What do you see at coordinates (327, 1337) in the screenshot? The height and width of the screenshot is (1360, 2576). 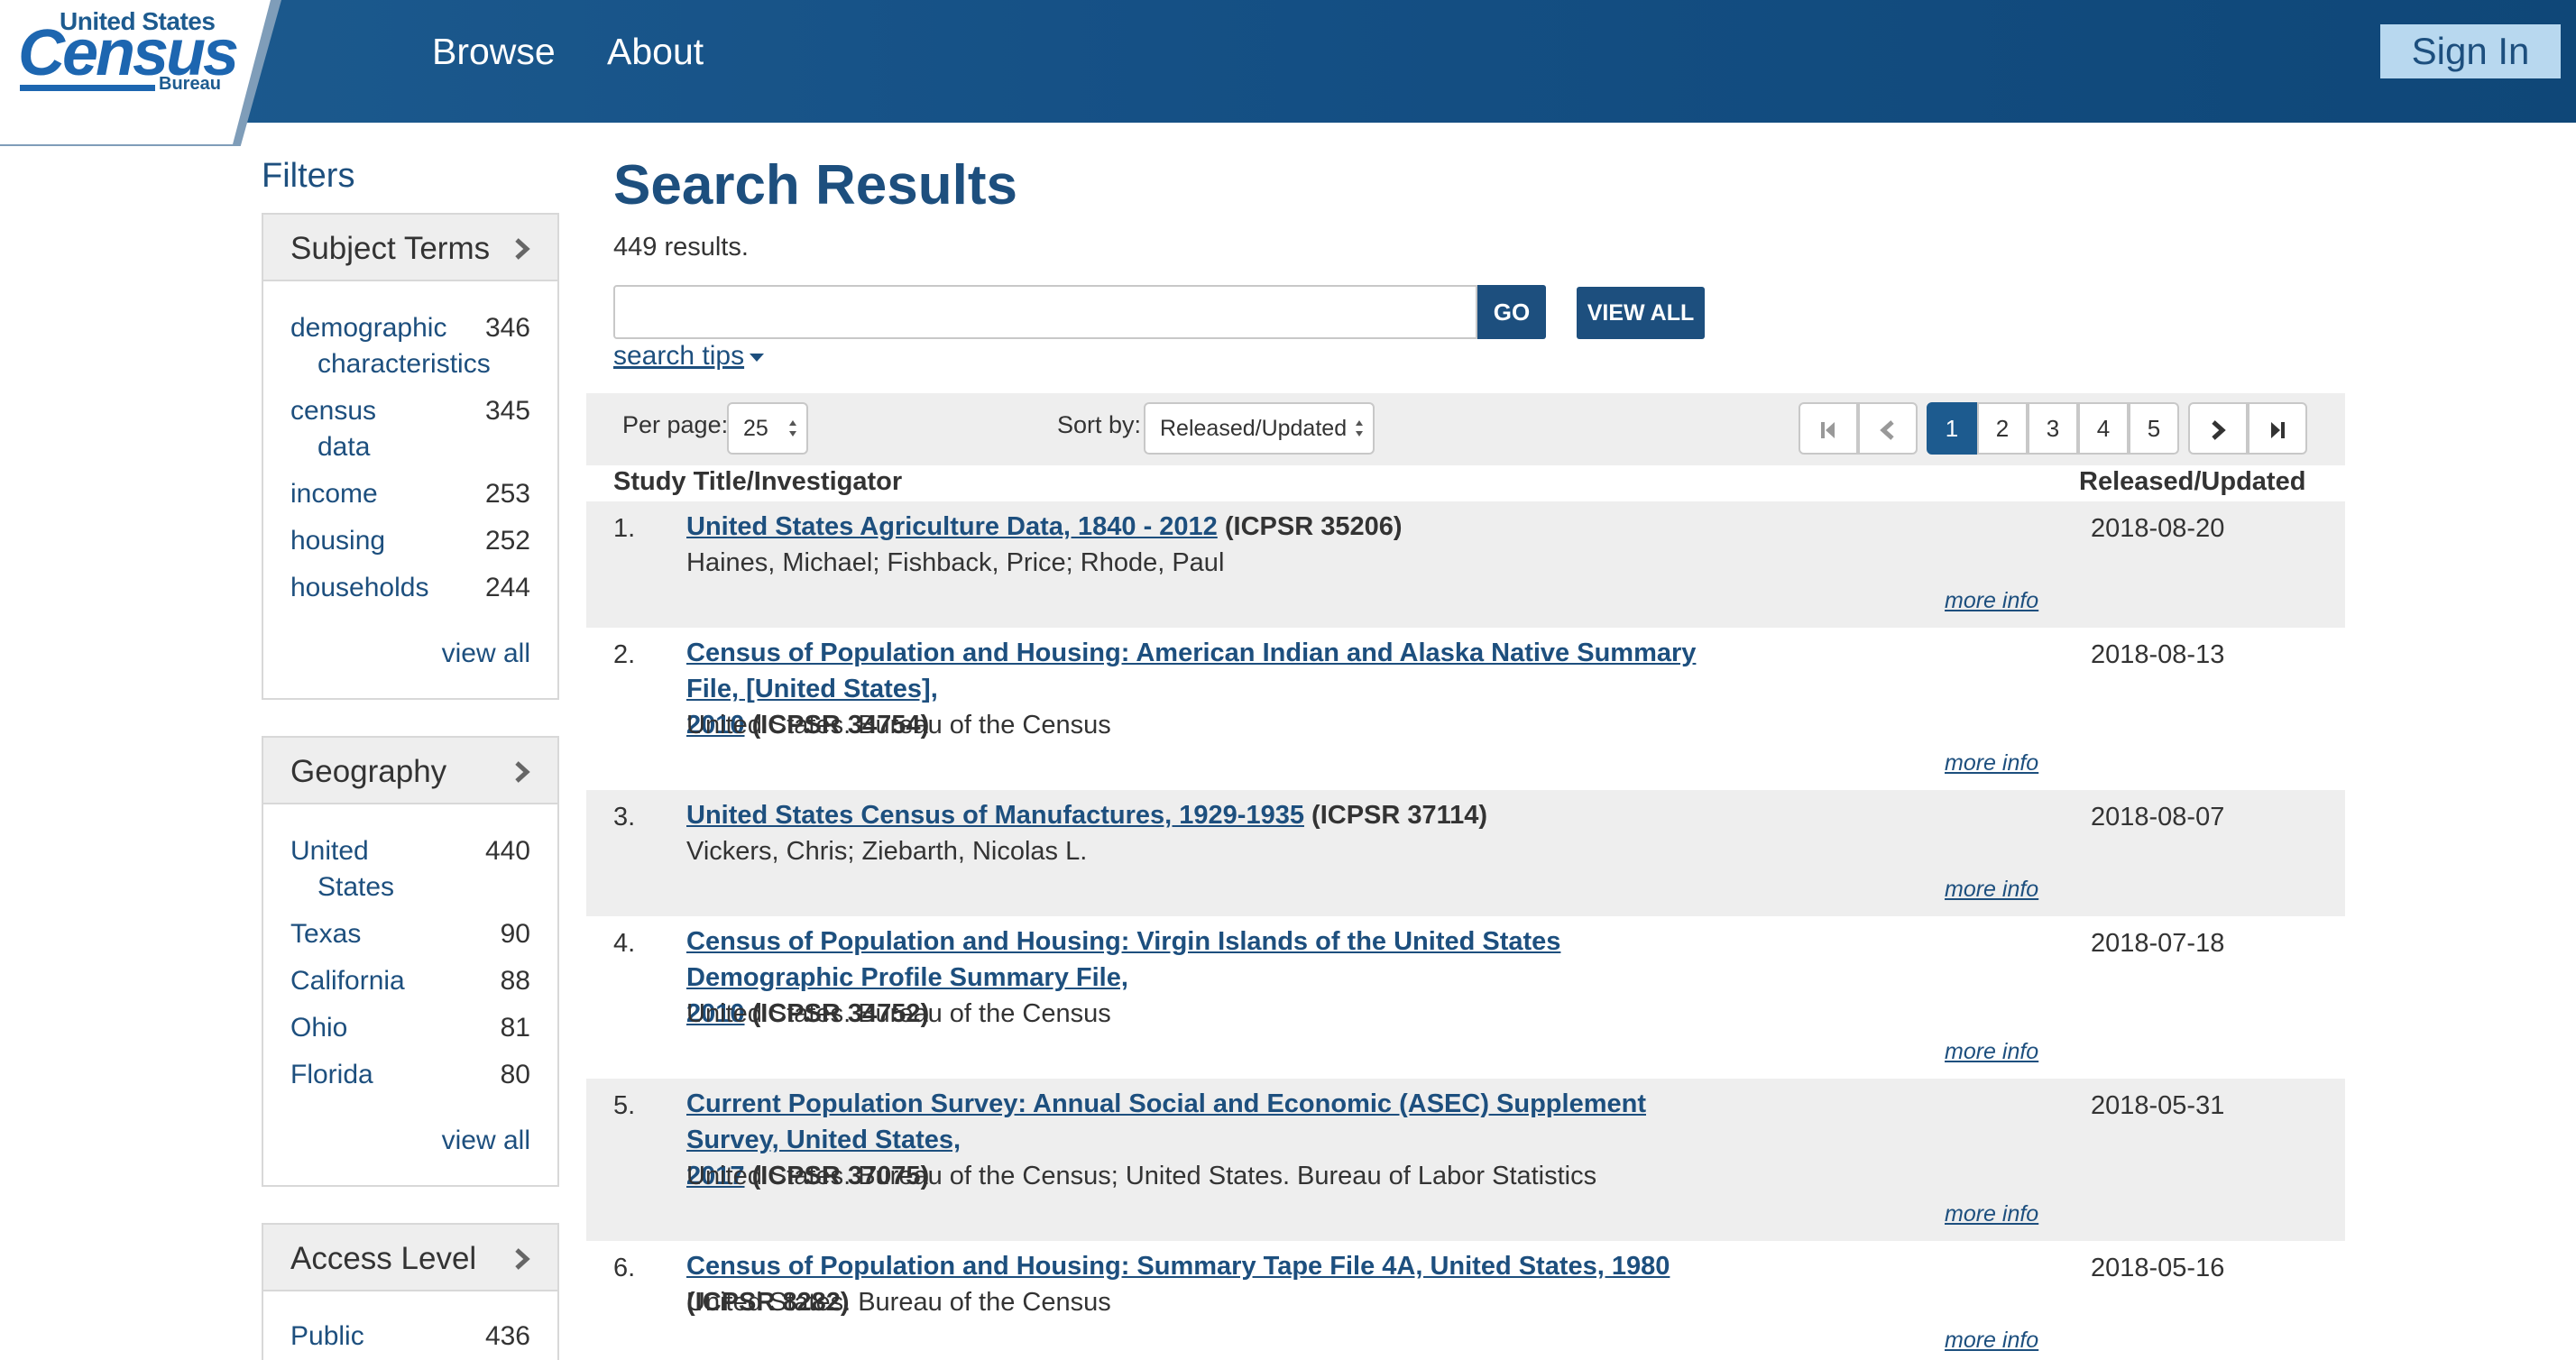 I see `filter-item: Public` at bounding box center [327, 1337].